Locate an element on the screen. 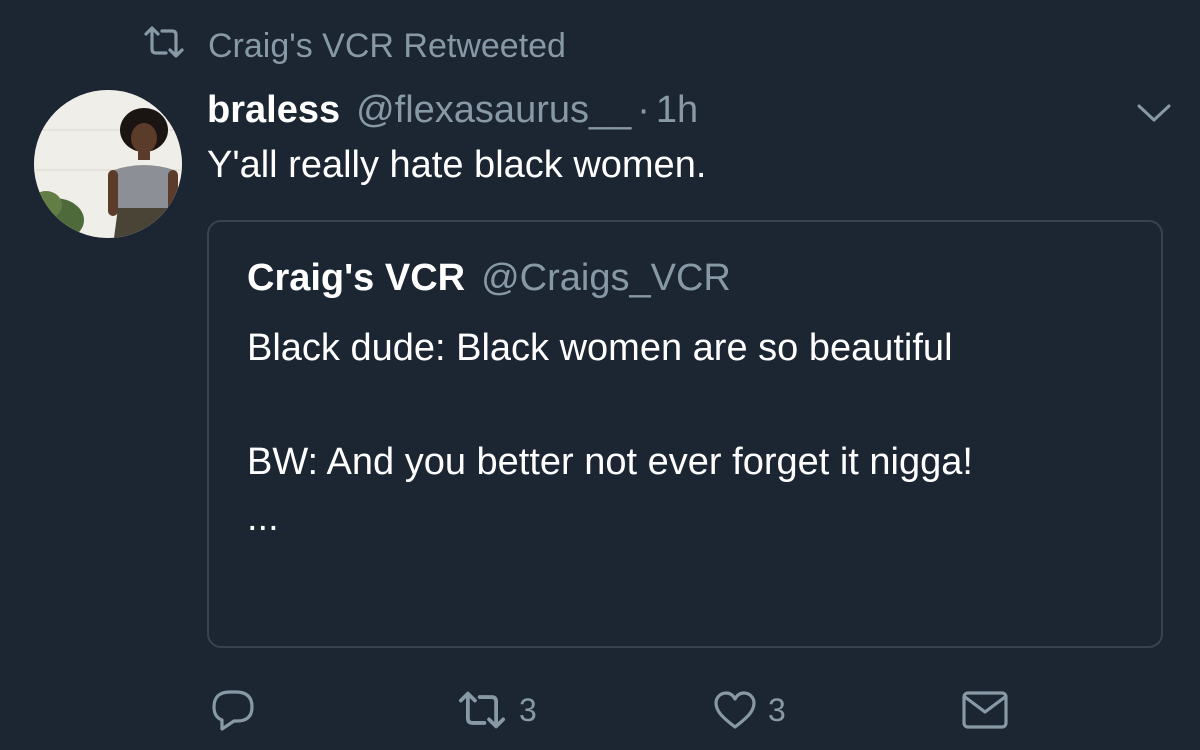  reply-button is located at coordinates (233, 710).